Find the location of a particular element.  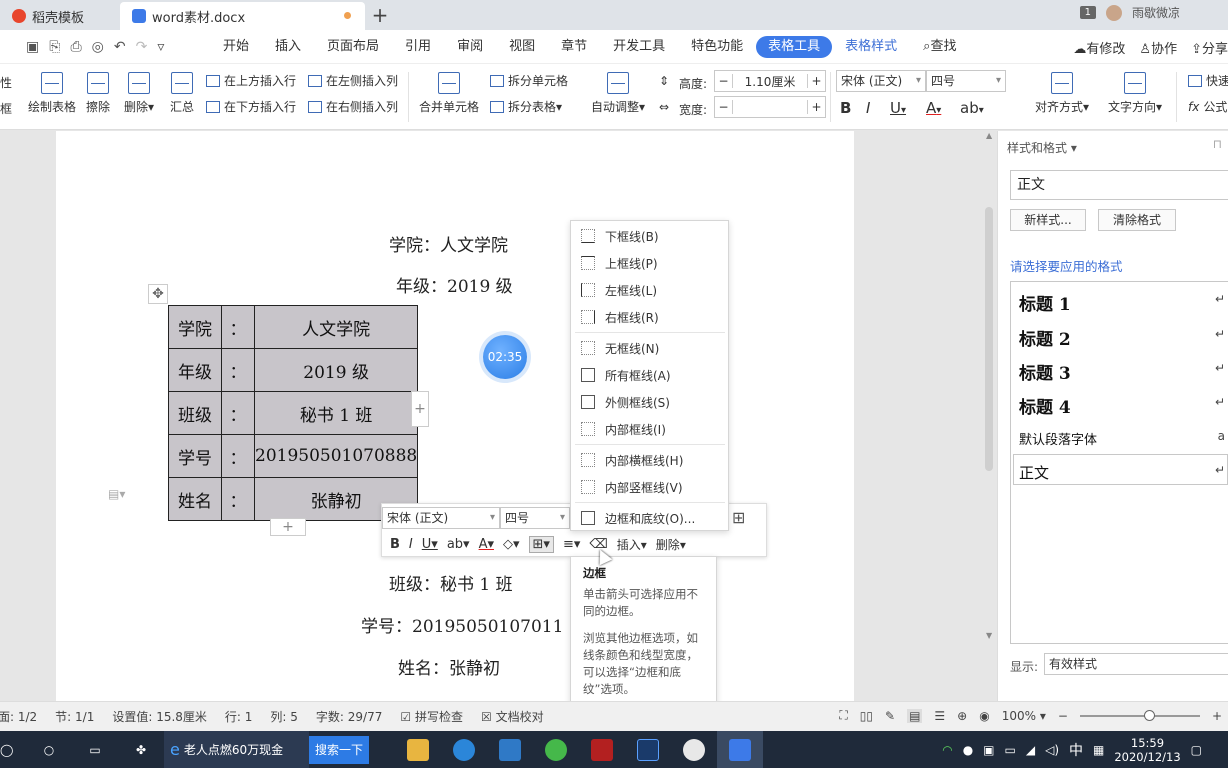

insert-below-button: 在下方插入行 is located at coordinates (251, 106).